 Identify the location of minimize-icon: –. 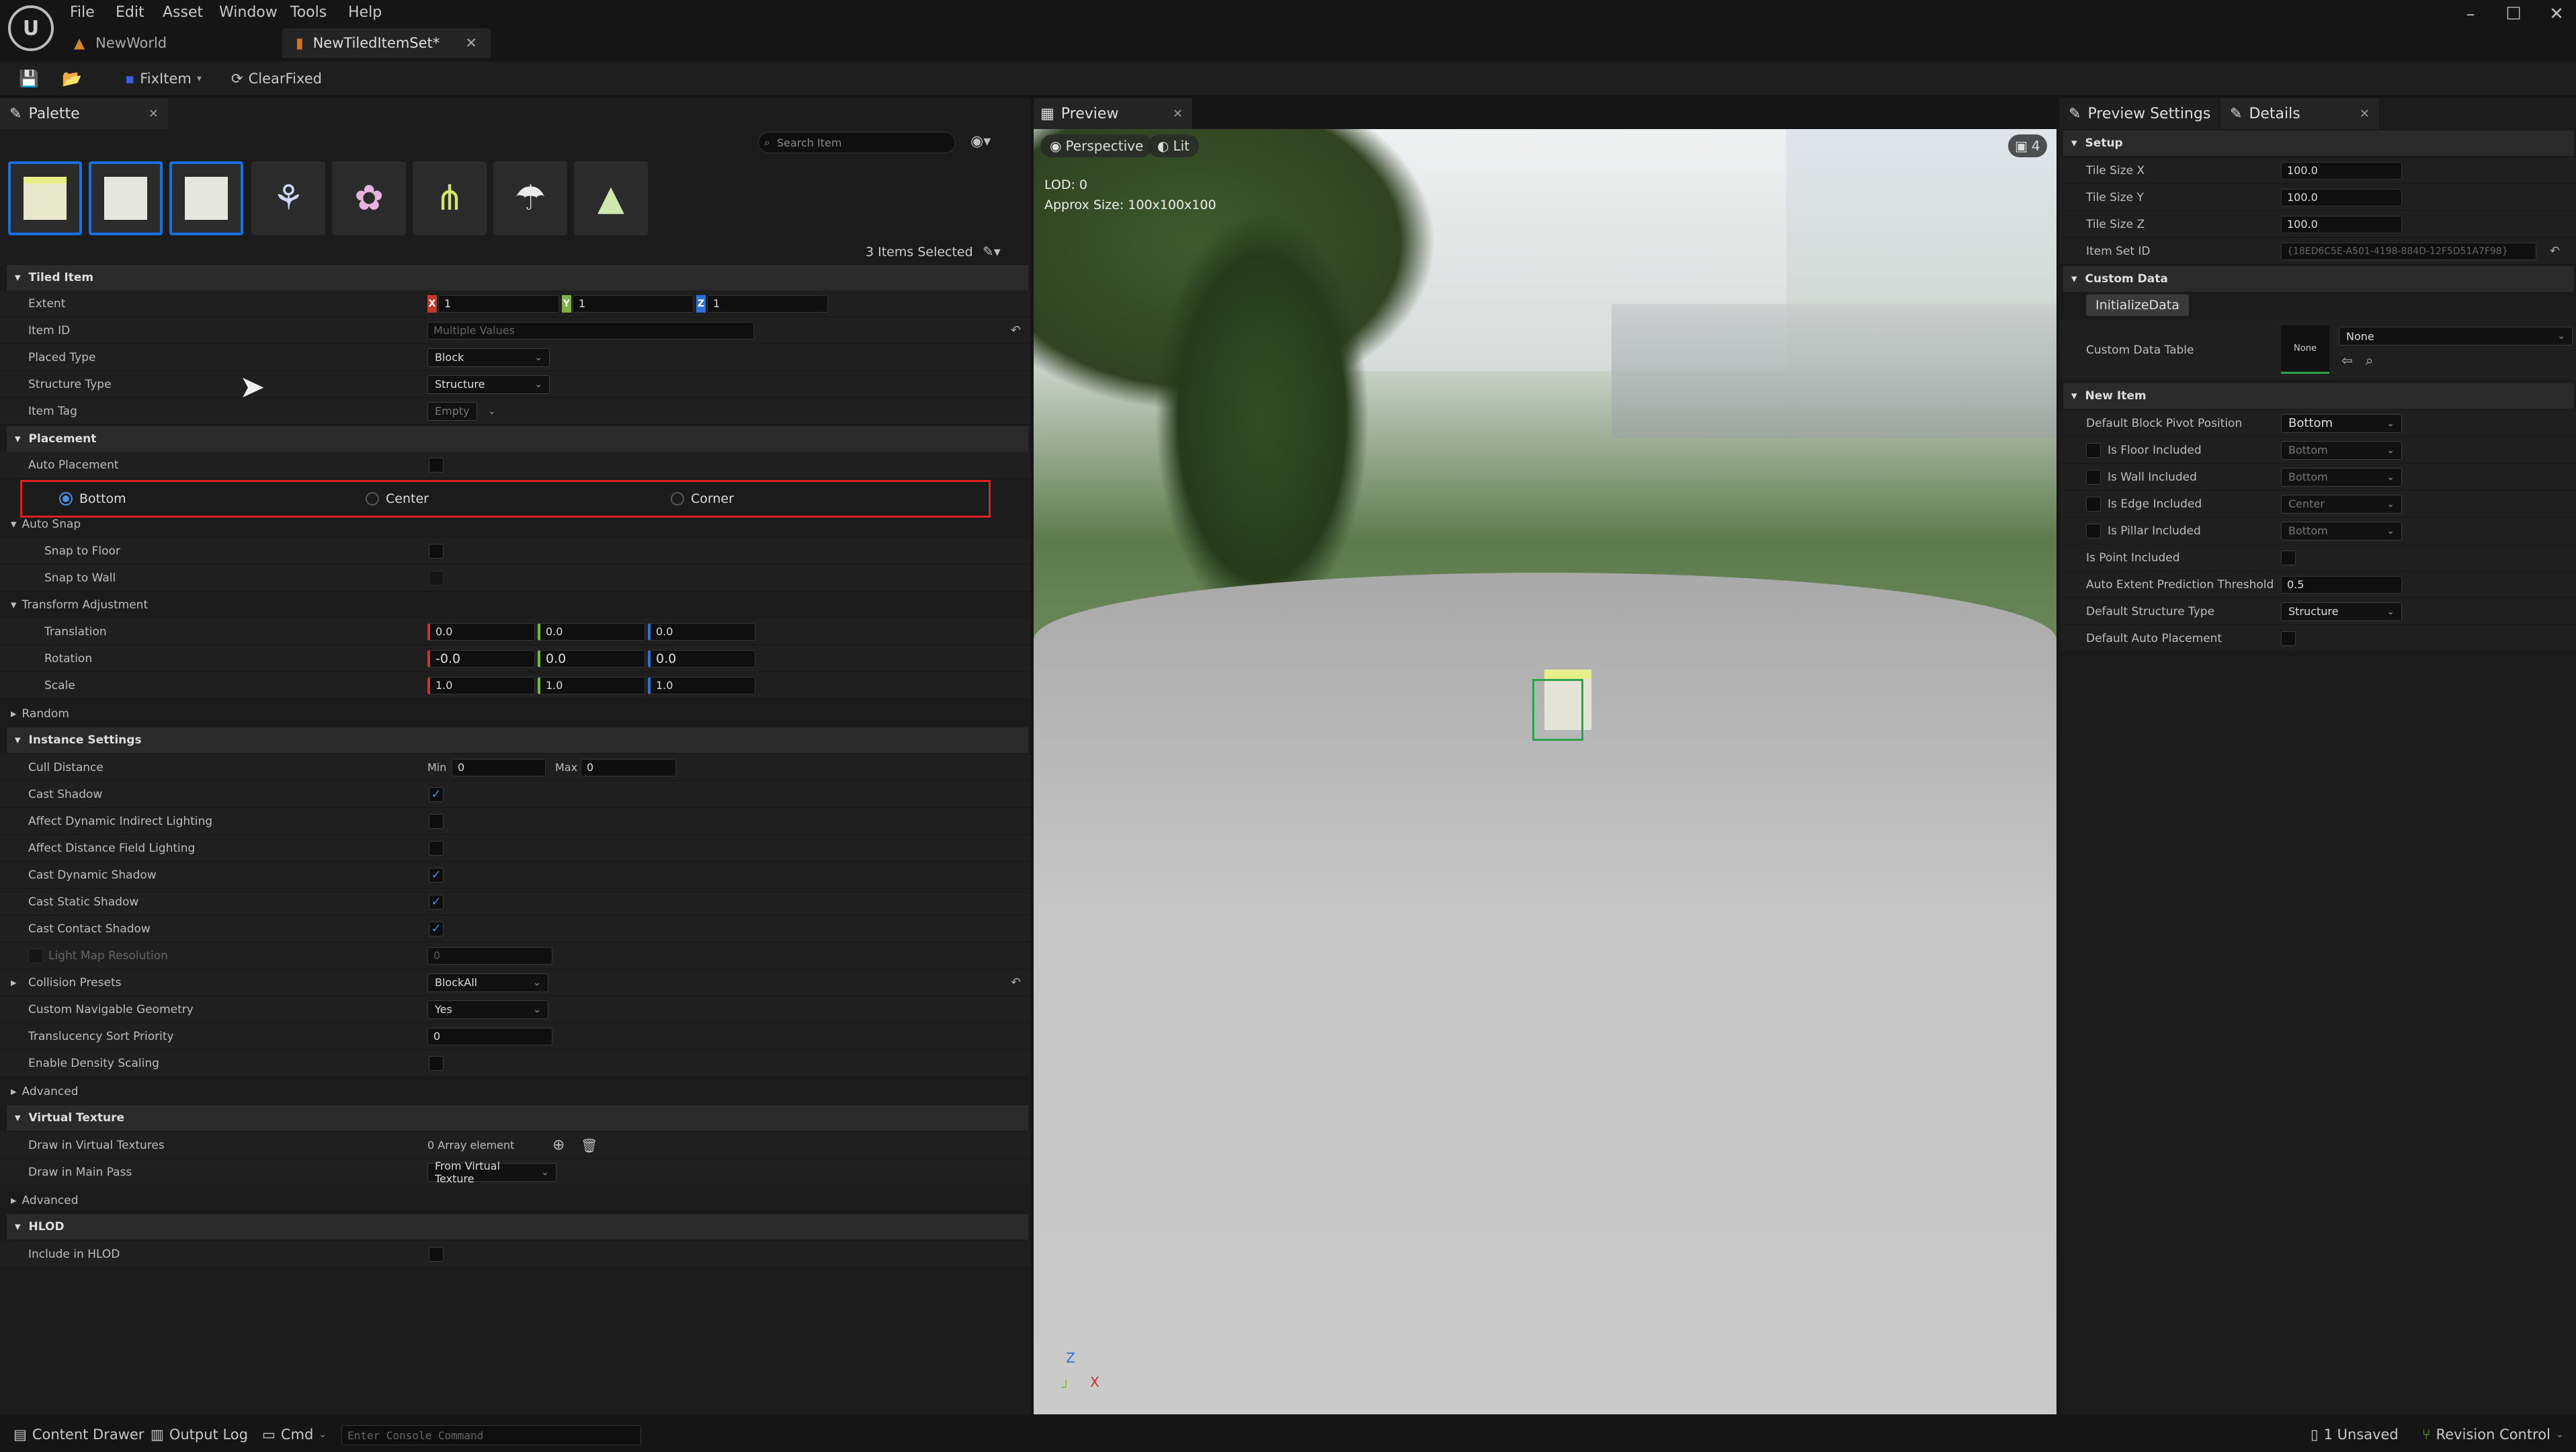
(2470, 16).